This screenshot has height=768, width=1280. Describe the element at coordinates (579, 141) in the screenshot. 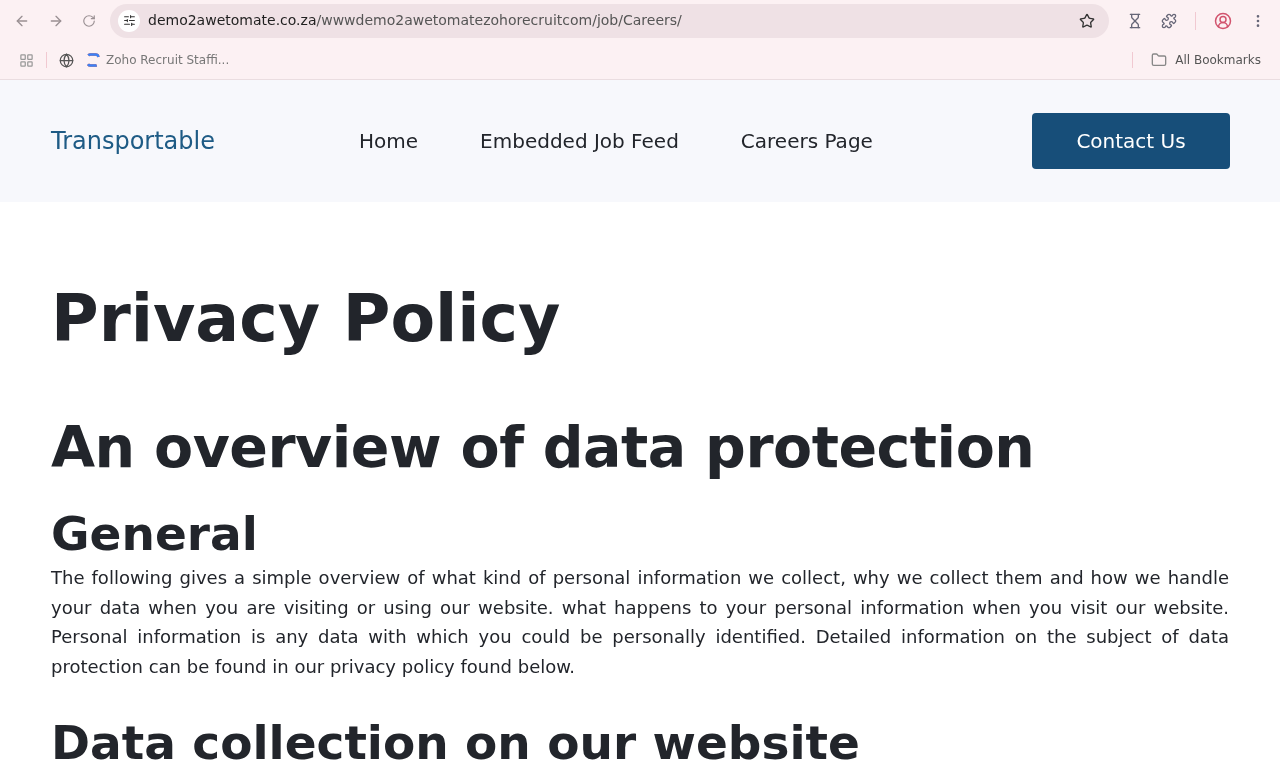

I see `nav-link: Embedded Job Feed` at that location.